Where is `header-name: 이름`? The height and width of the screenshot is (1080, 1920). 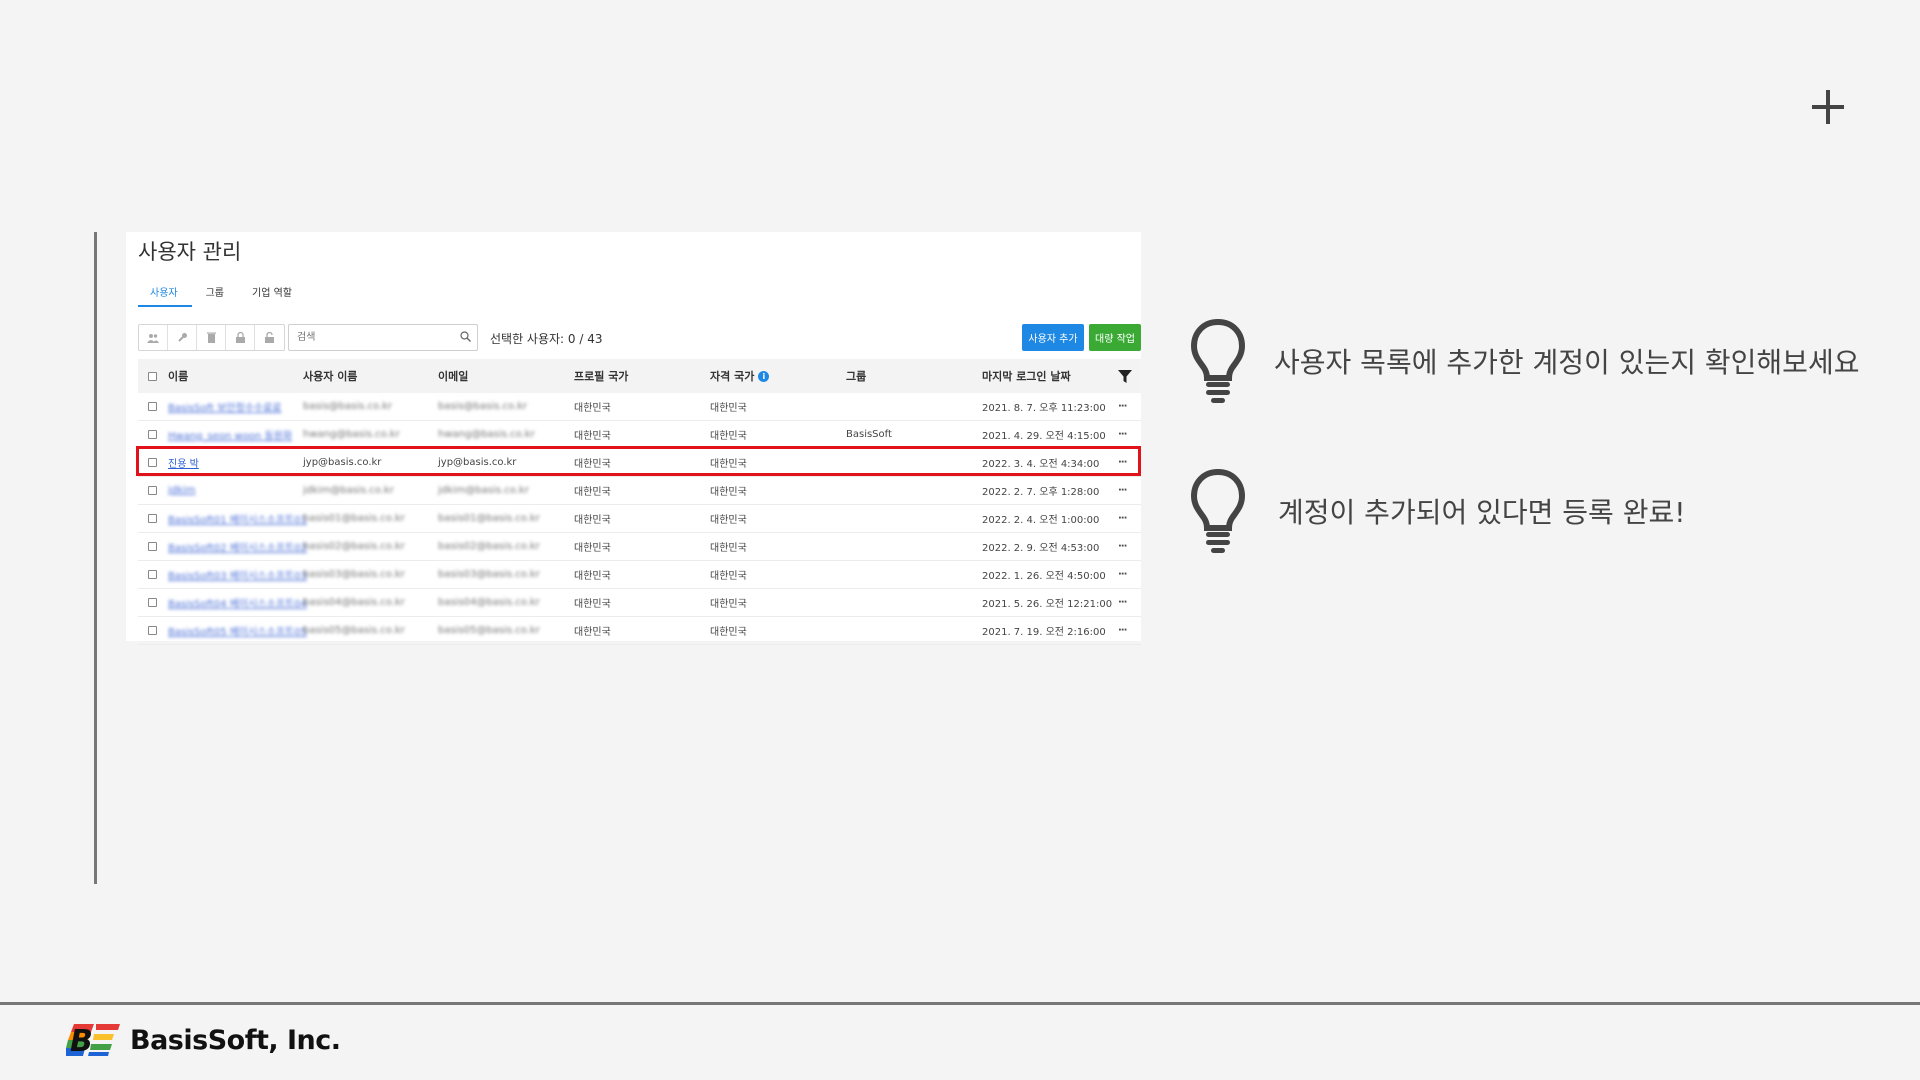 header-name: 이름 is located at coordinates (178, 376).